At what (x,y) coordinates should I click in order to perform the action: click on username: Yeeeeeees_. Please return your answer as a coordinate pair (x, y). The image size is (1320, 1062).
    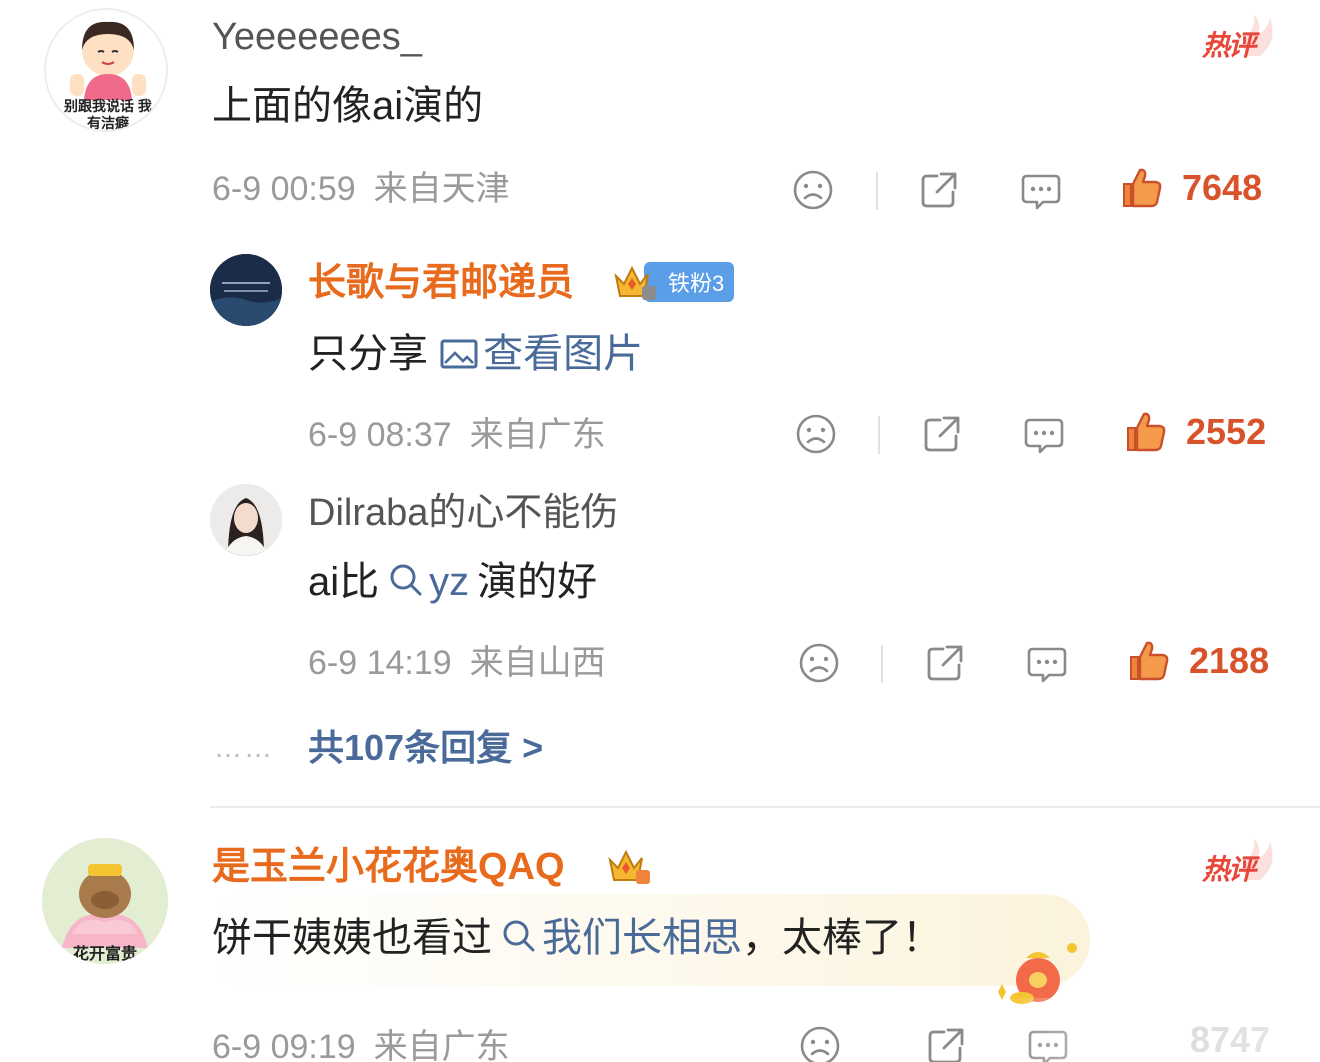
    Looking at the image, I should click on (317, 37).